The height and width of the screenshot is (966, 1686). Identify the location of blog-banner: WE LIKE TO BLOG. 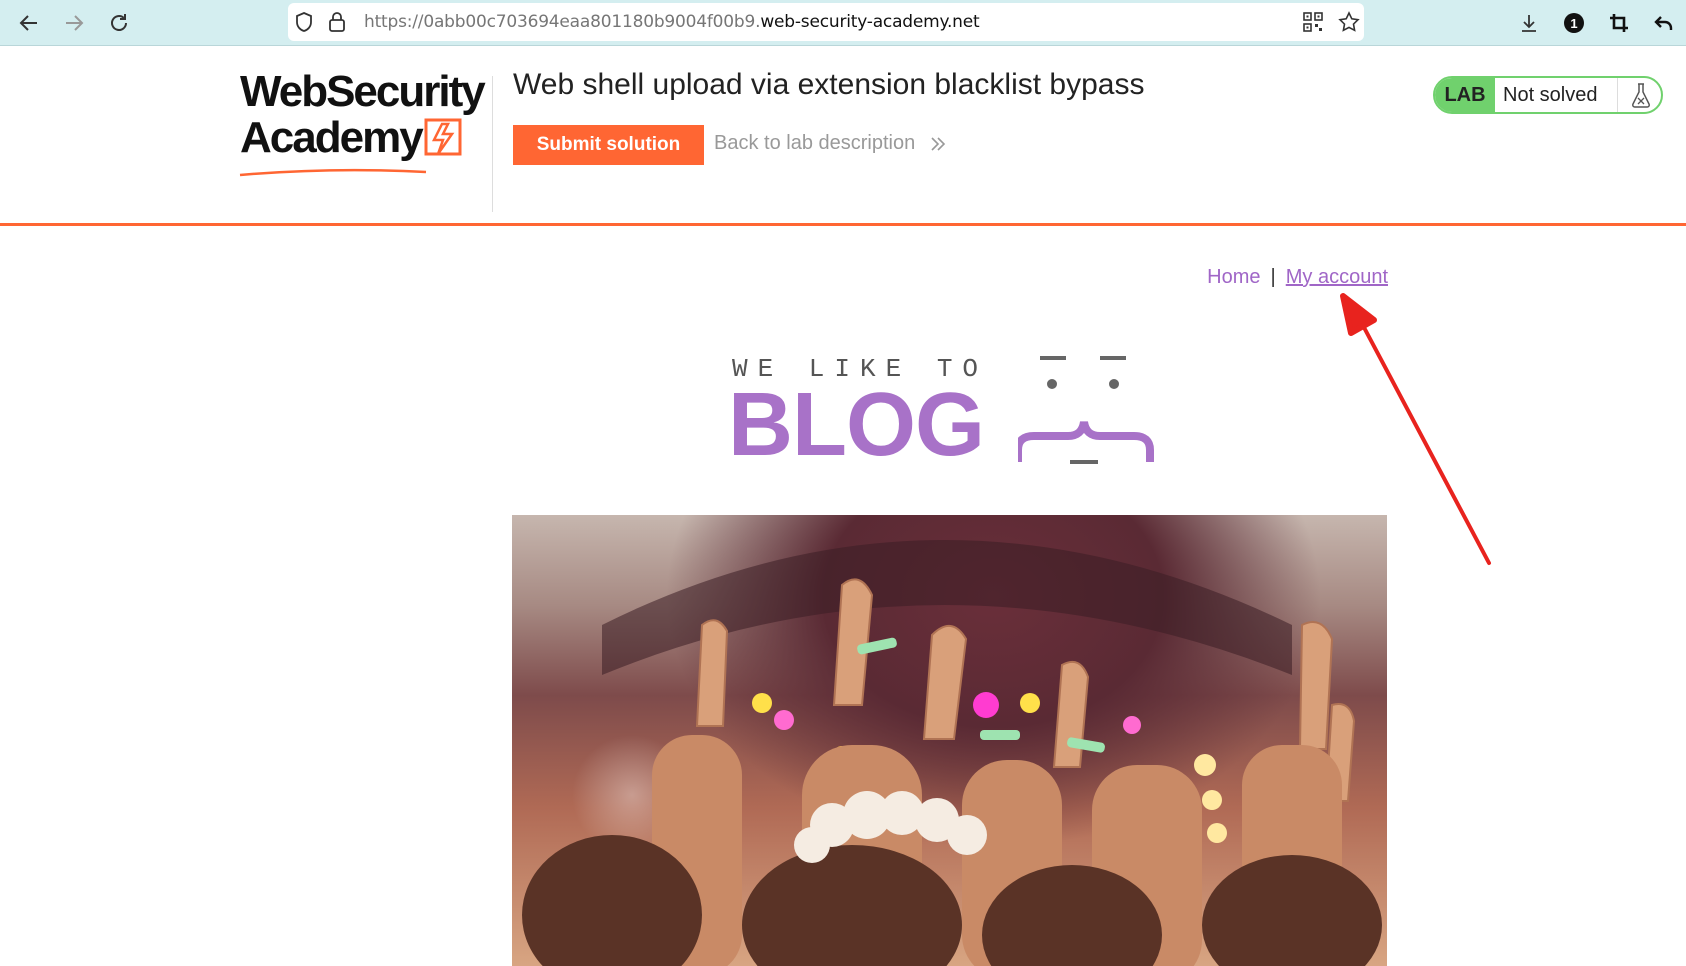
(953, 410).